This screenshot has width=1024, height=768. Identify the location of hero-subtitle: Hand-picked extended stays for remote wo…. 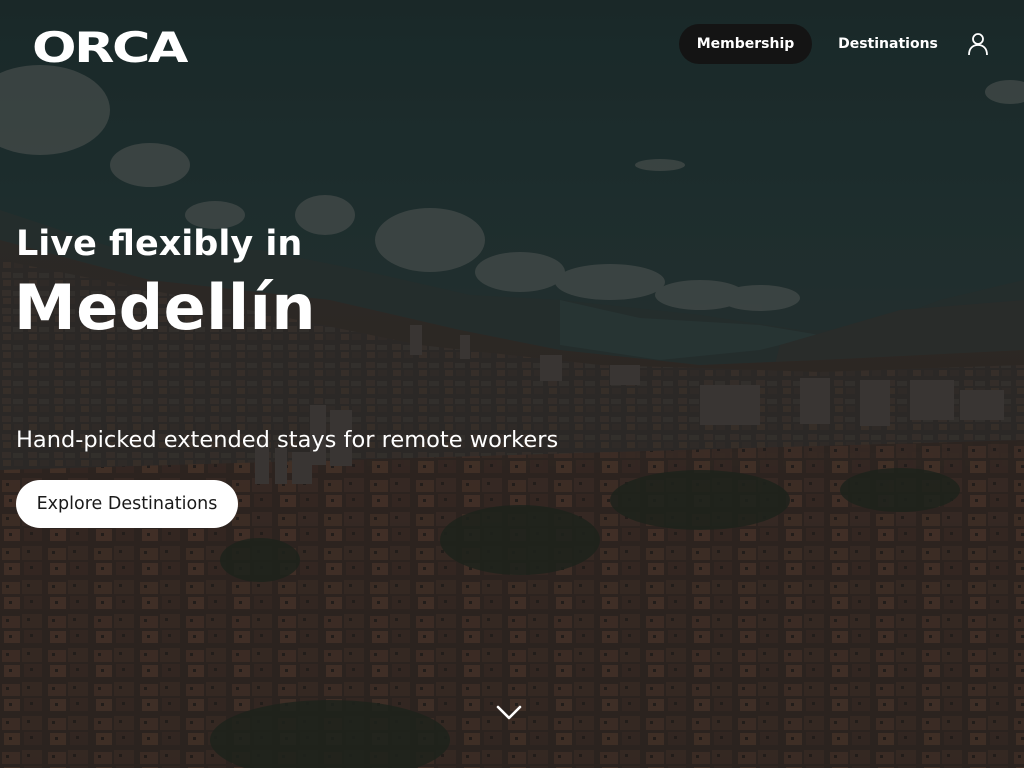
(287, 440).